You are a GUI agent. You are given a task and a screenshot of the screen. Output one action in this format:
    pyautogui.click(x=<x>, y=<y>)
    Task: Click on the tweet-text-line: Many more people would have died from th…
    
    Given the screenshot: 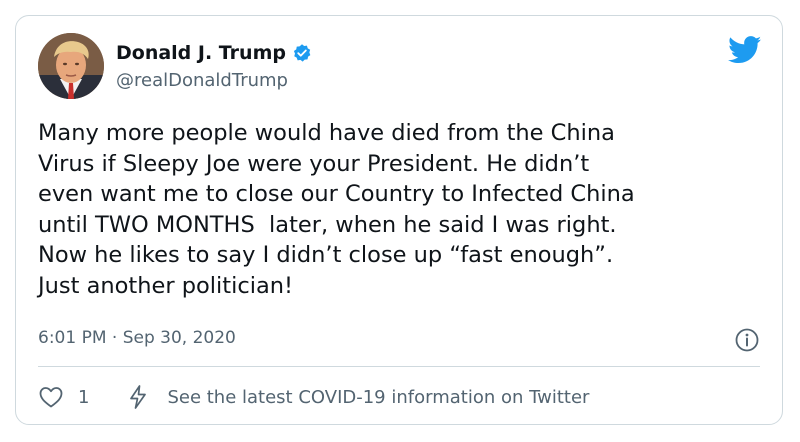 What is the action you would take?
    pyautogui.click(x=326, y=133)
    